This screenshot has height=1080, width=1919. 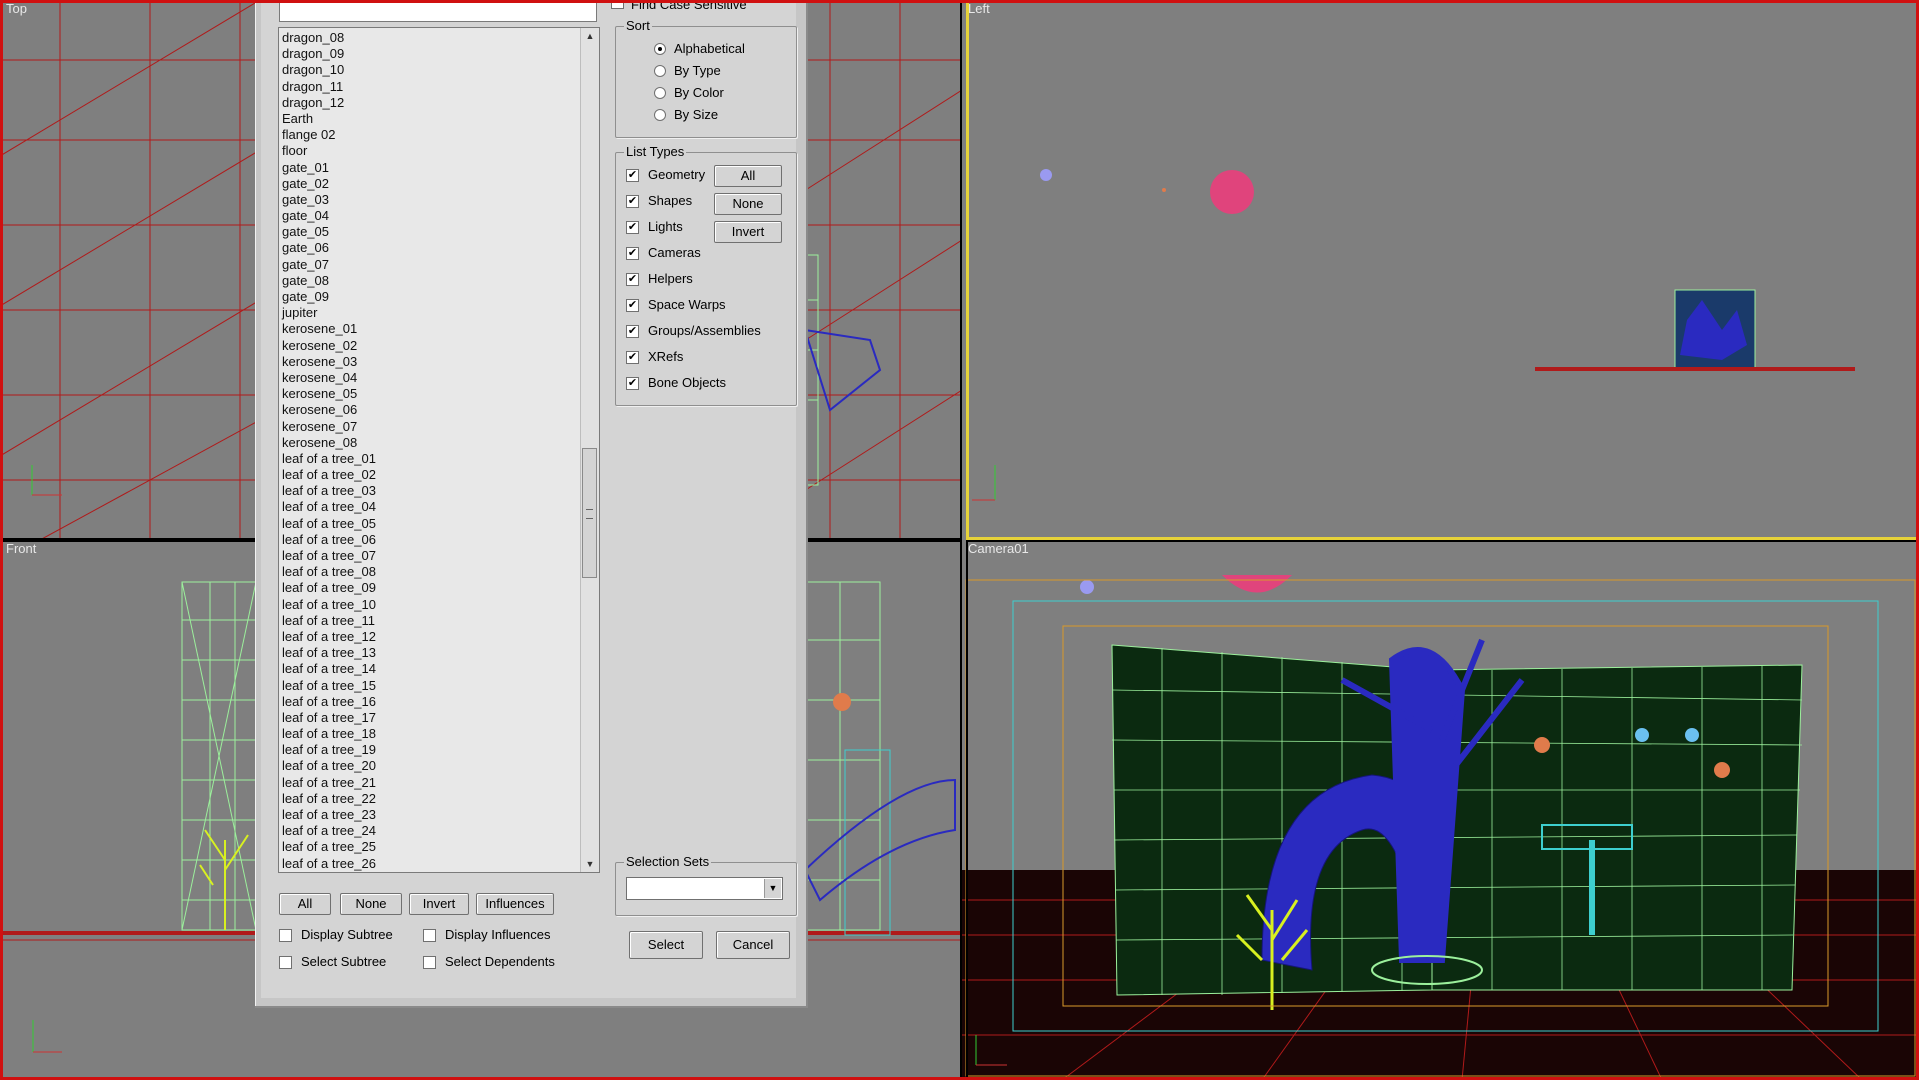 I want to click on list-item: leaf of a tree_12, so click(x=427, y=637).